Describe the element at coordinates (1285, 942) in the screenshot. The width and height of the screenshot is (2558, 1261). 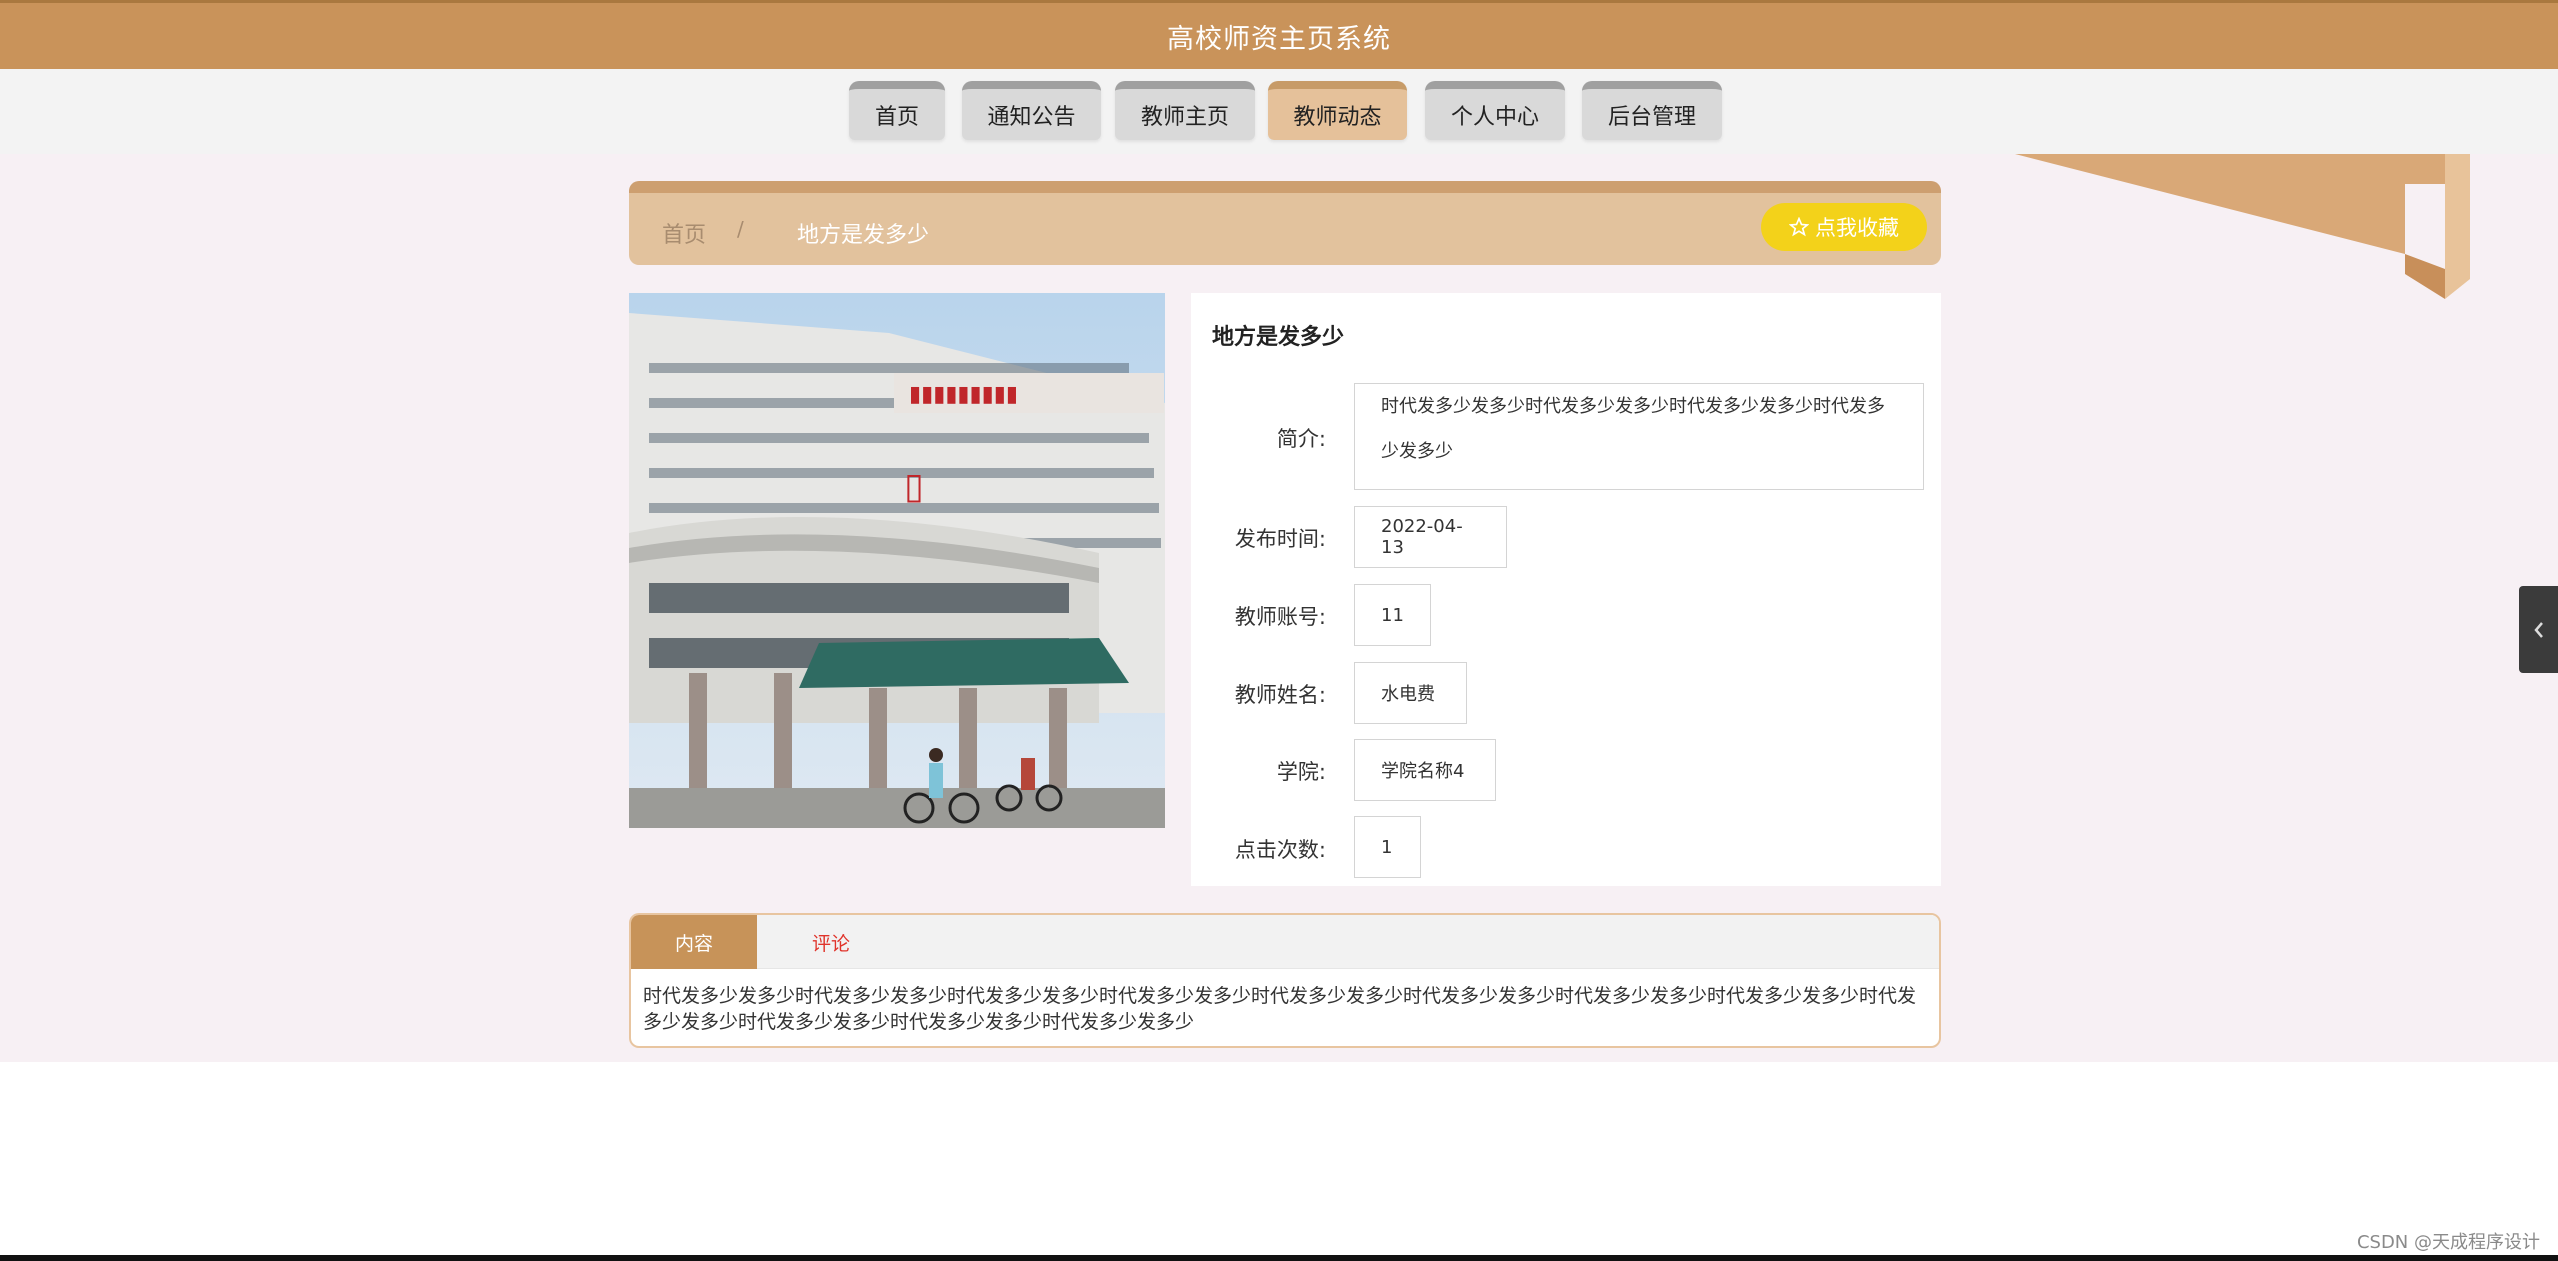
I see `tab-bar: 内容 评论` at that location.